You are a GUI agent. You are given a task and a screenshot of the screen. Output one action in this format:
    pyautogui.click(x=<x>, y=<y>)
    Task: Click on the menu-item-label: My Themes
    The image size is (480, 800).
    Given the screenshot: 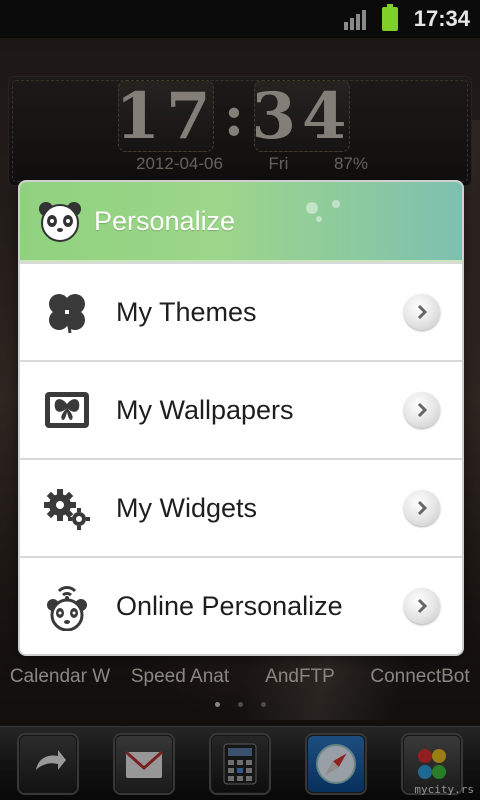 What is the action you would take?
    pyautogui.click(x=186, y=311)
    